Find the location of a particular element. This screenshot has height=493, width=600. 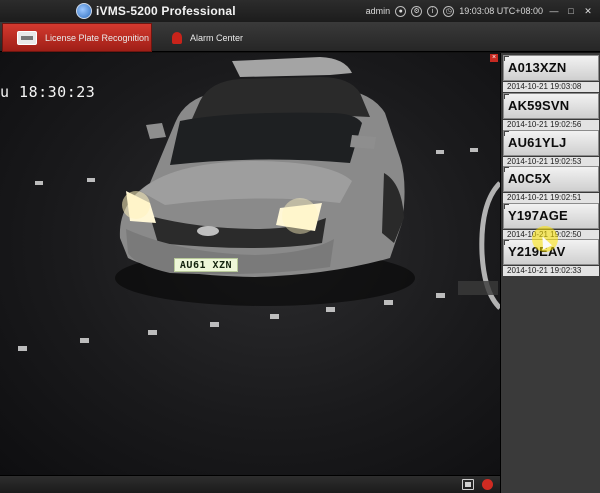

plate-number-box: A013XZN is located at coordinates (551, 68).